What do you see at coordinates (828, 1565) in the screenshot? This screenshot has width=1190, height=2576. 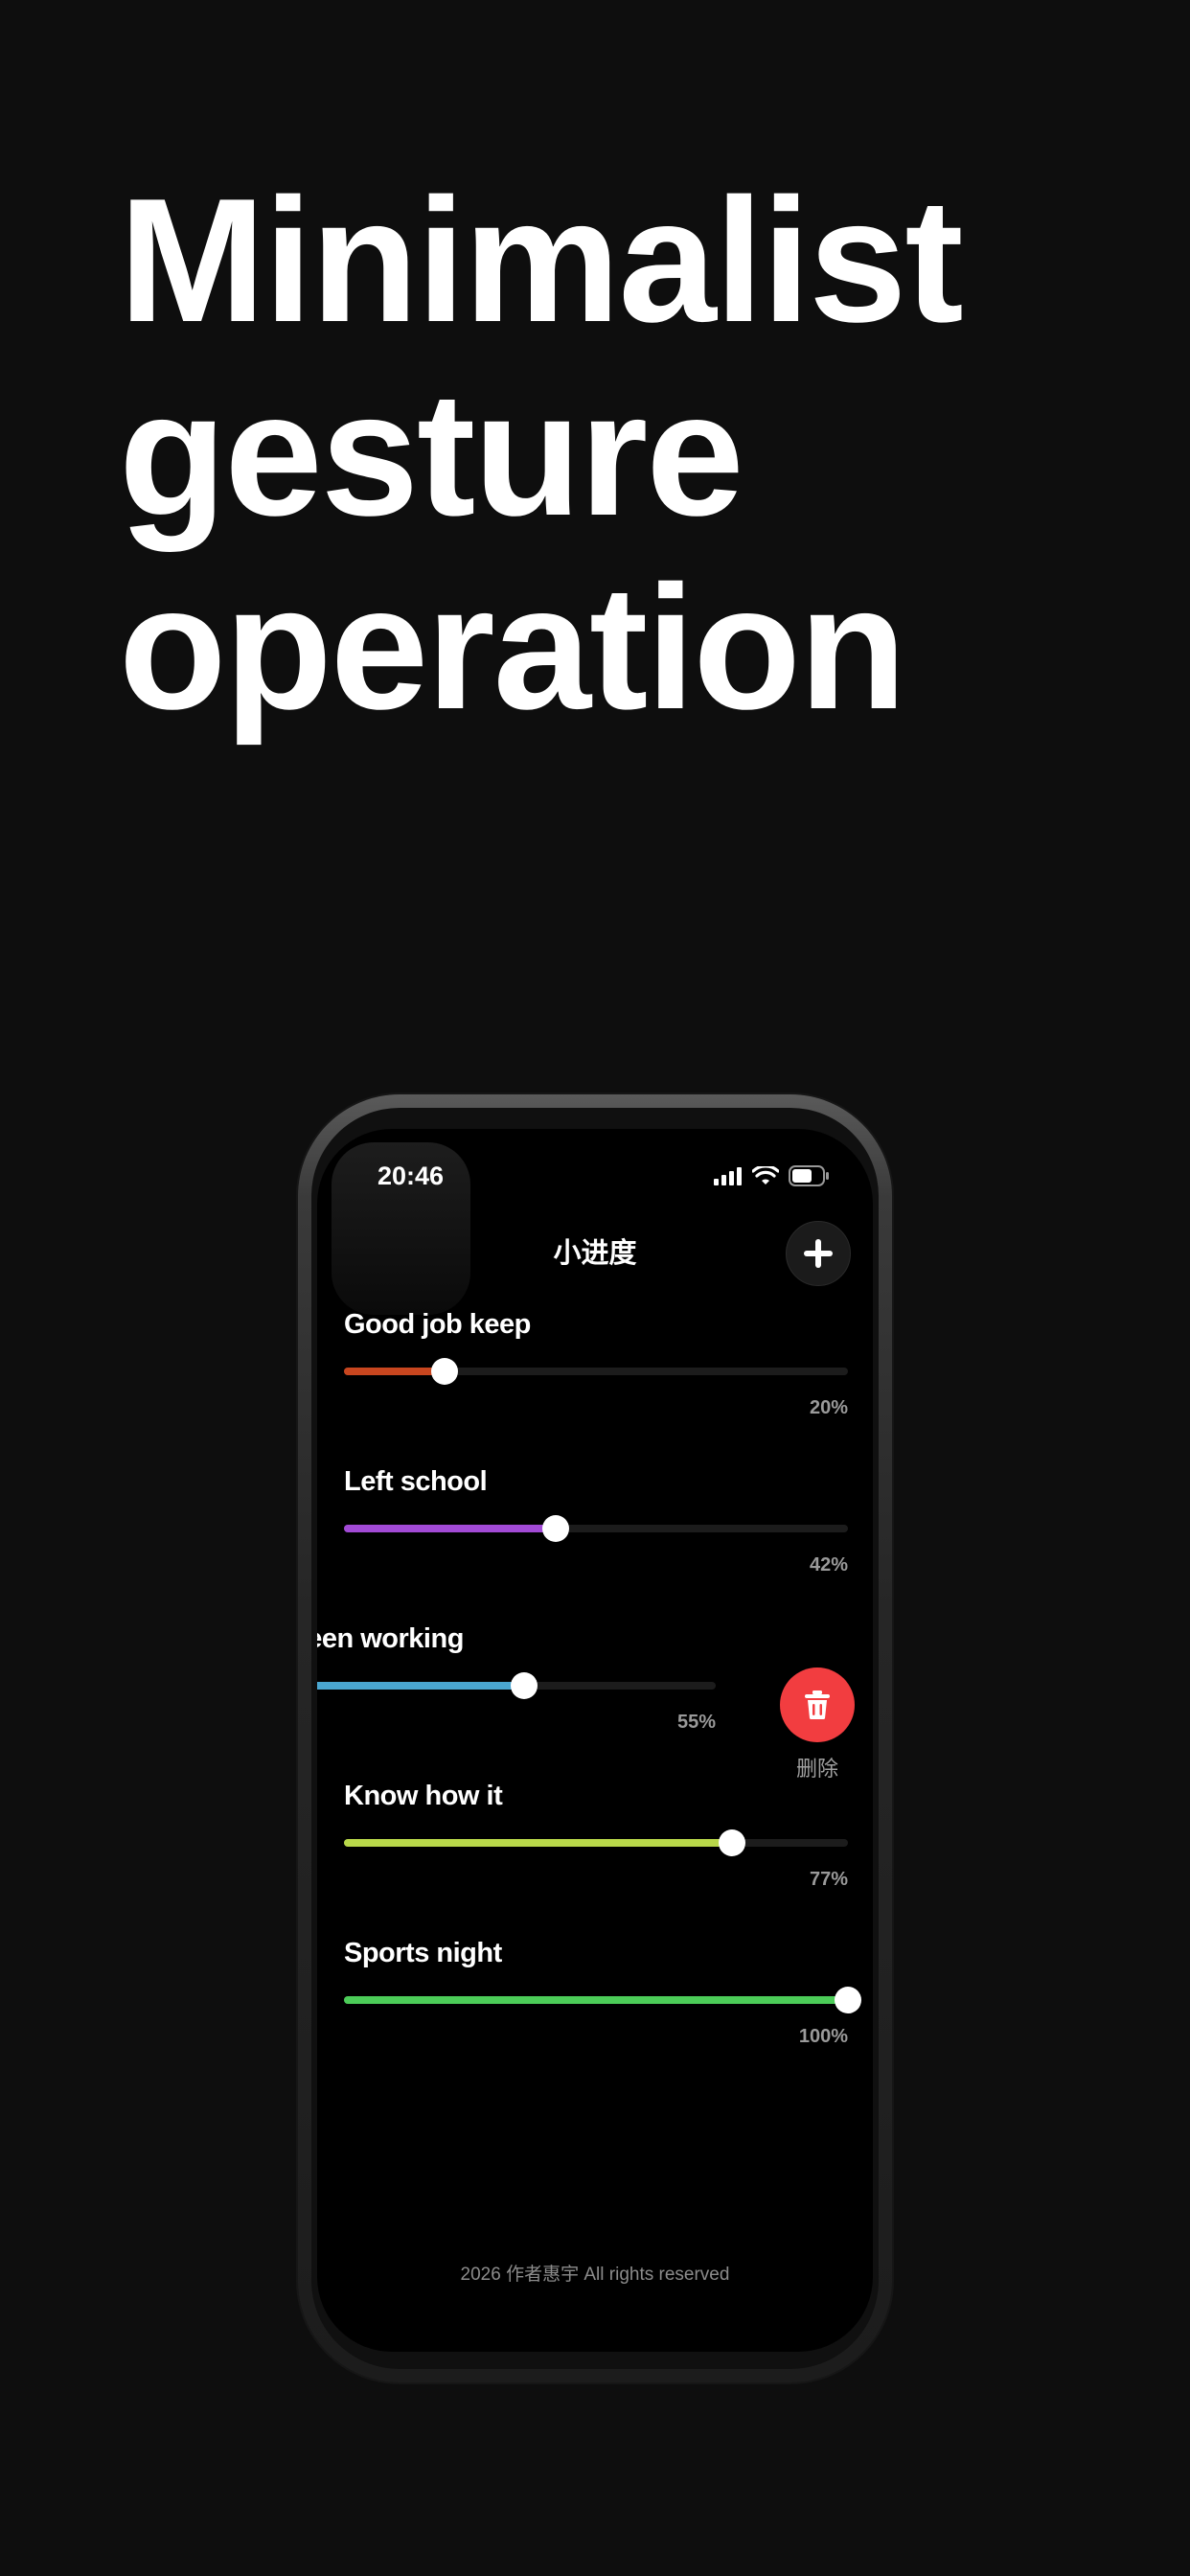 I see `progress-percent: 42%` at bounding box center [828, 1565].